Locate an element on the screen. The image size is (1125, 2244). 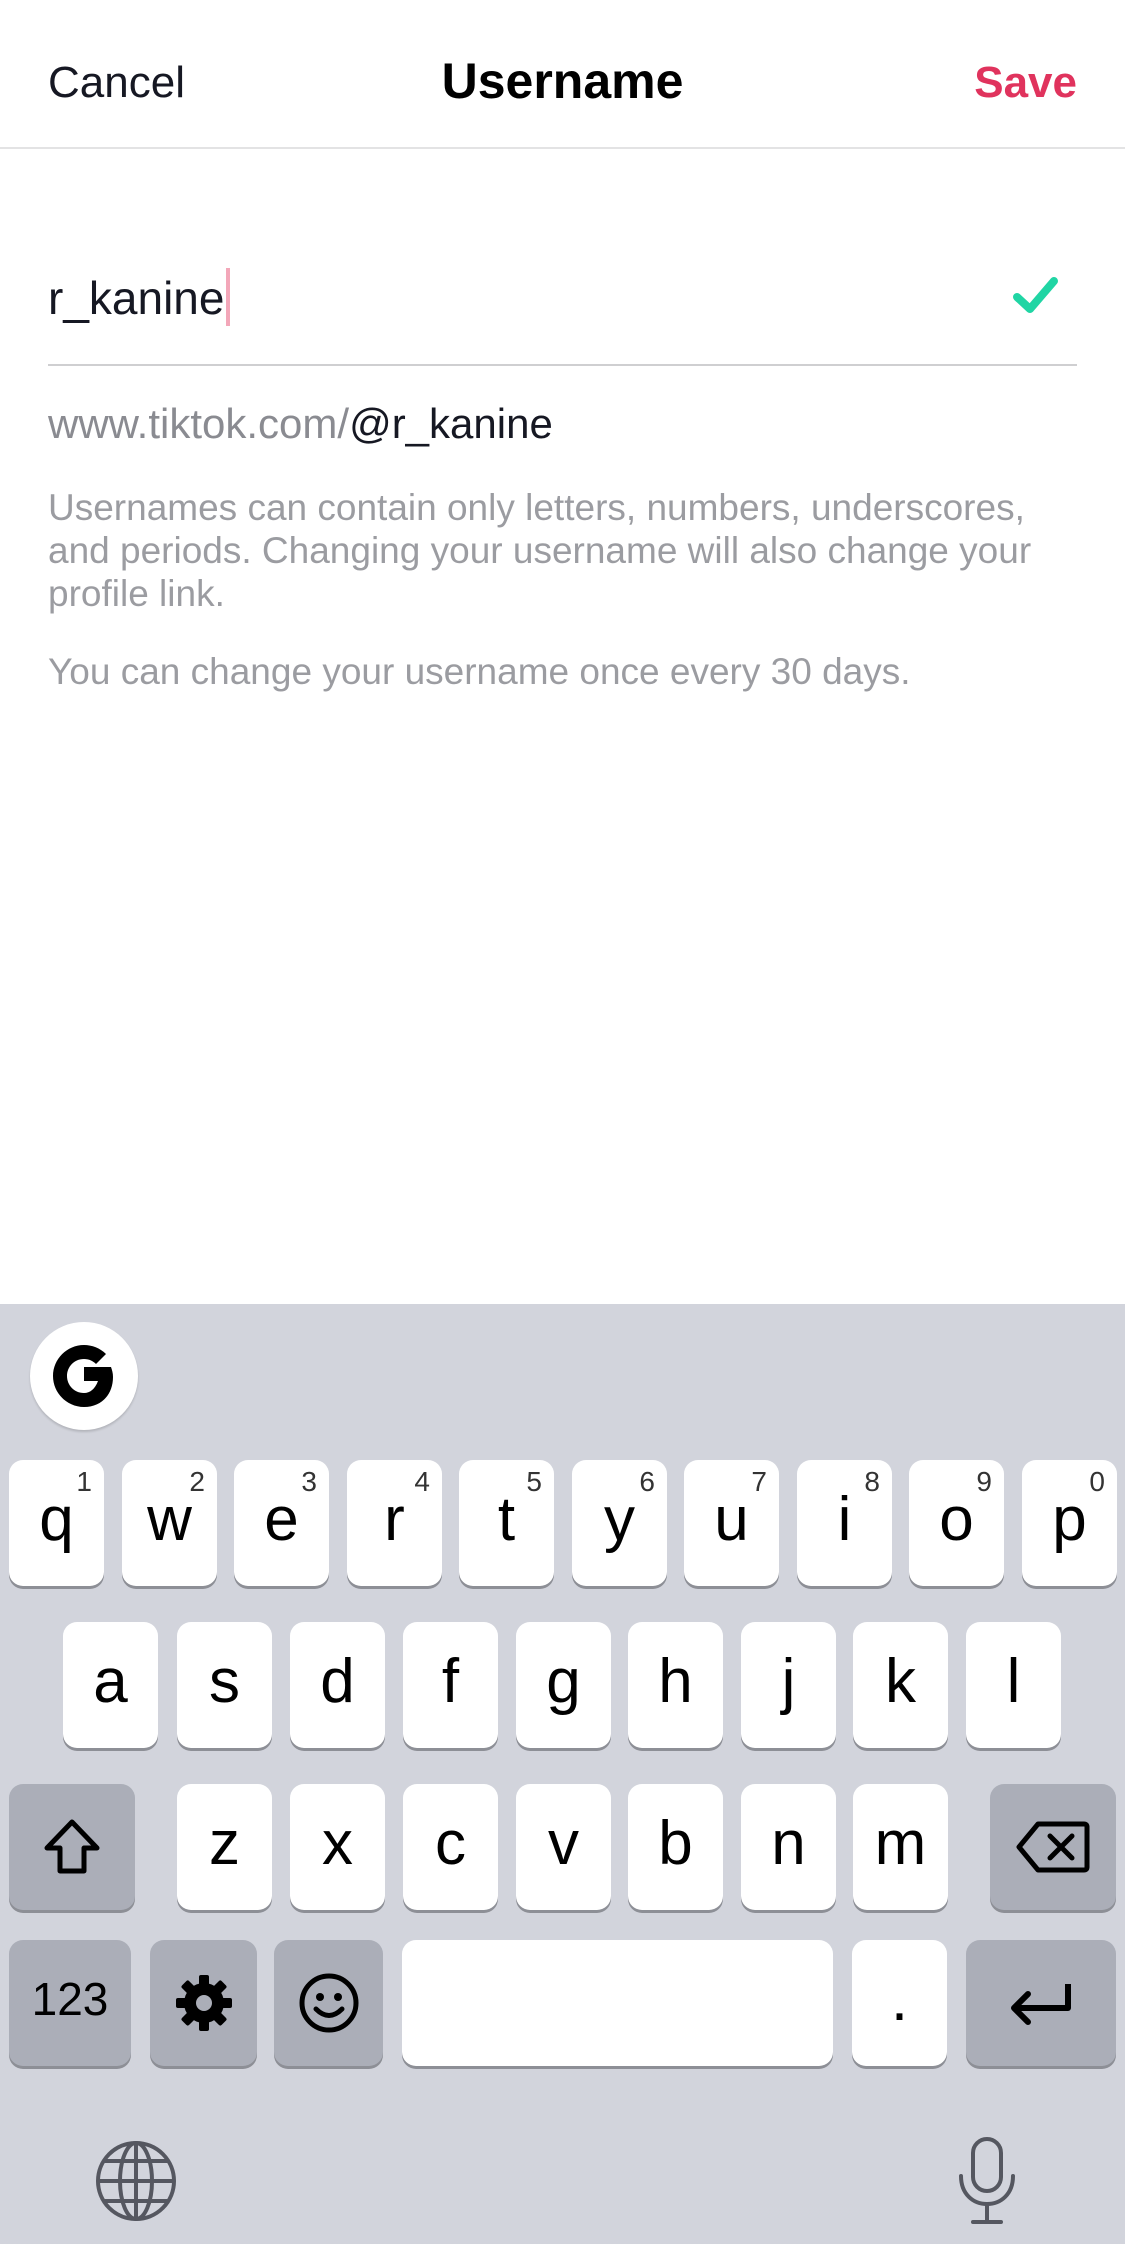
key-t: t5 is located at coordinates (506, 1523).